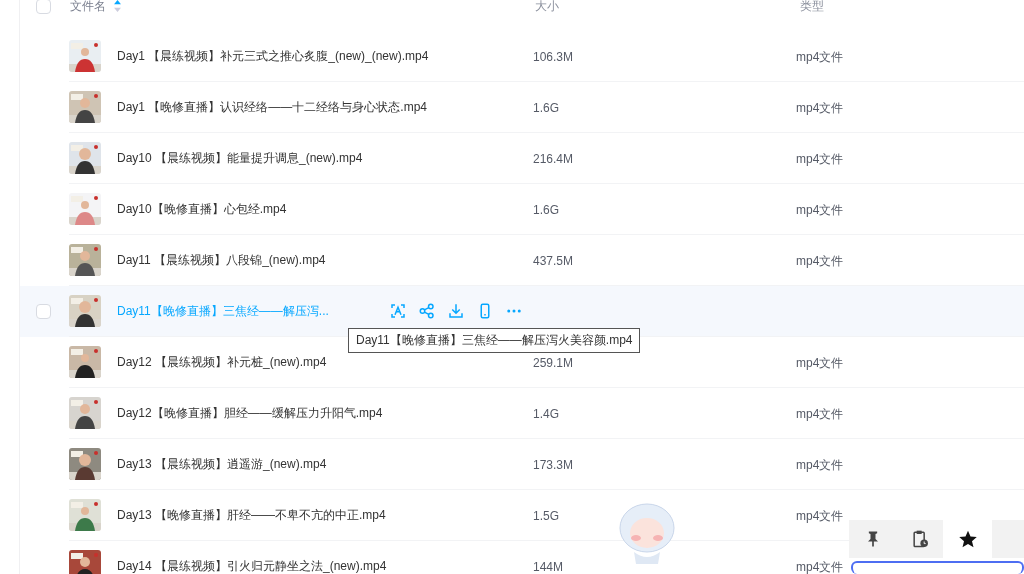 This screenshot has height=574, width=1024. I want to click on file-size: 106.3M, so click(553, 57).